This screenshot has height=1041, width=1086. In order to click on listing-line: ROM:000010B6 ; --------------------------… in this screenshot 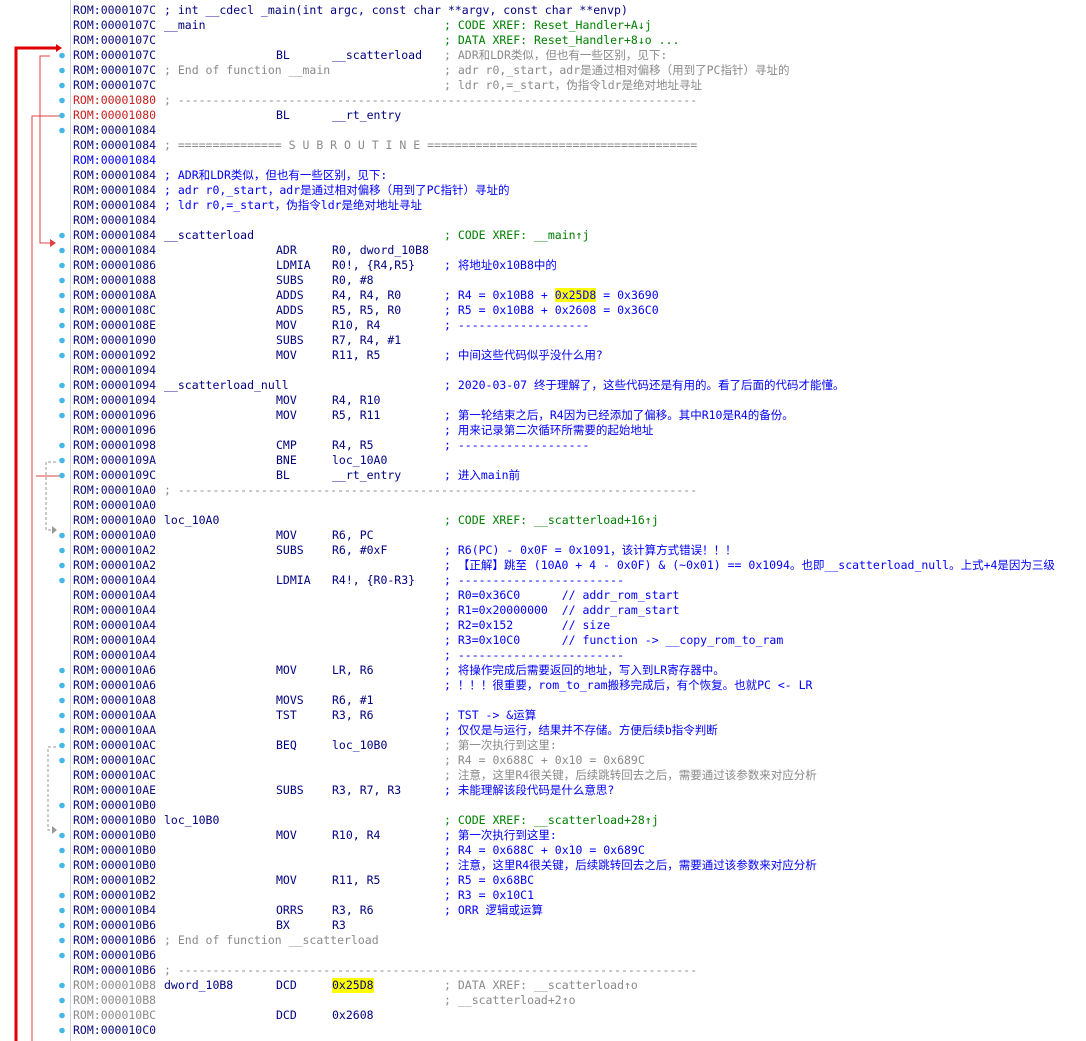, I will do `click(579, 970)`.